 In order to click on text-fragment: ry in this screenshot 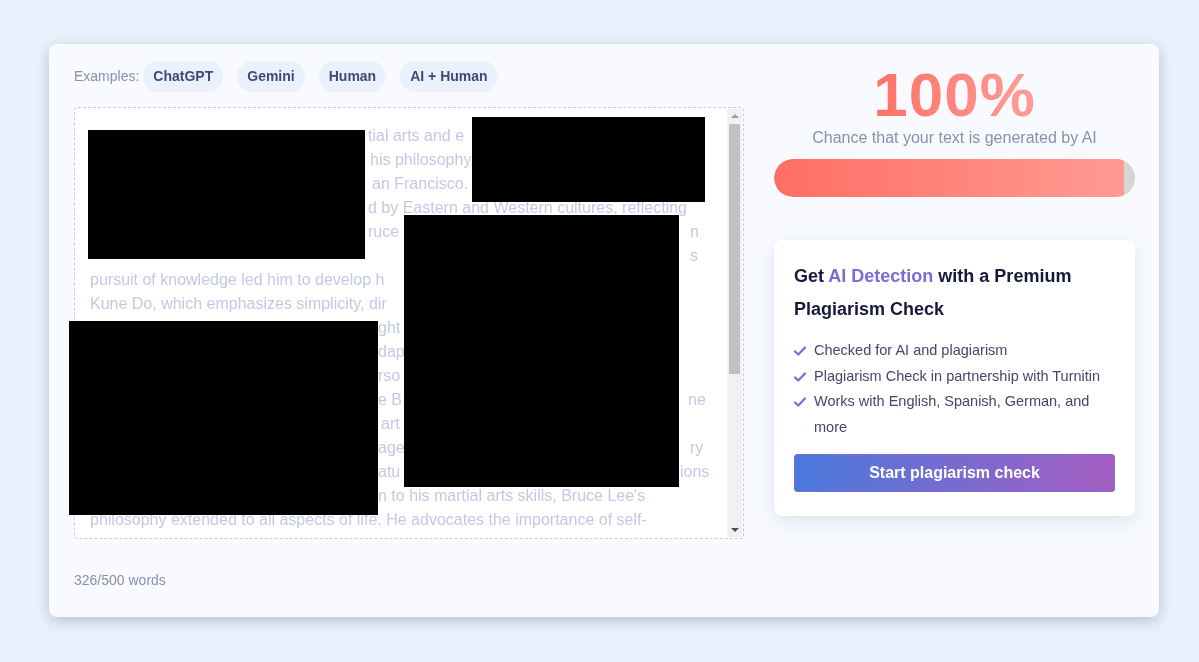, I will do `click(697, 448)`.